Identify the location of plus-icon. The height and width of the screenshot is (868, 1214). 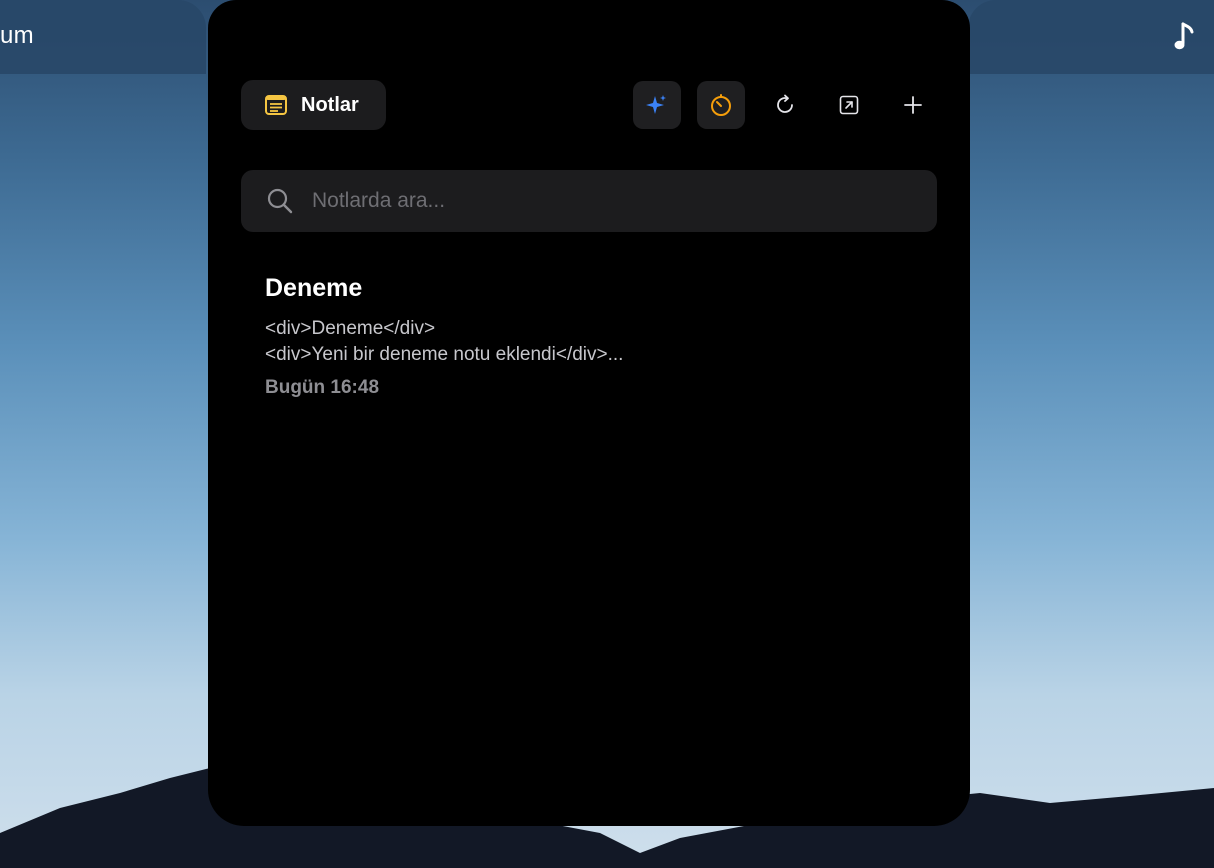
(913, 105).